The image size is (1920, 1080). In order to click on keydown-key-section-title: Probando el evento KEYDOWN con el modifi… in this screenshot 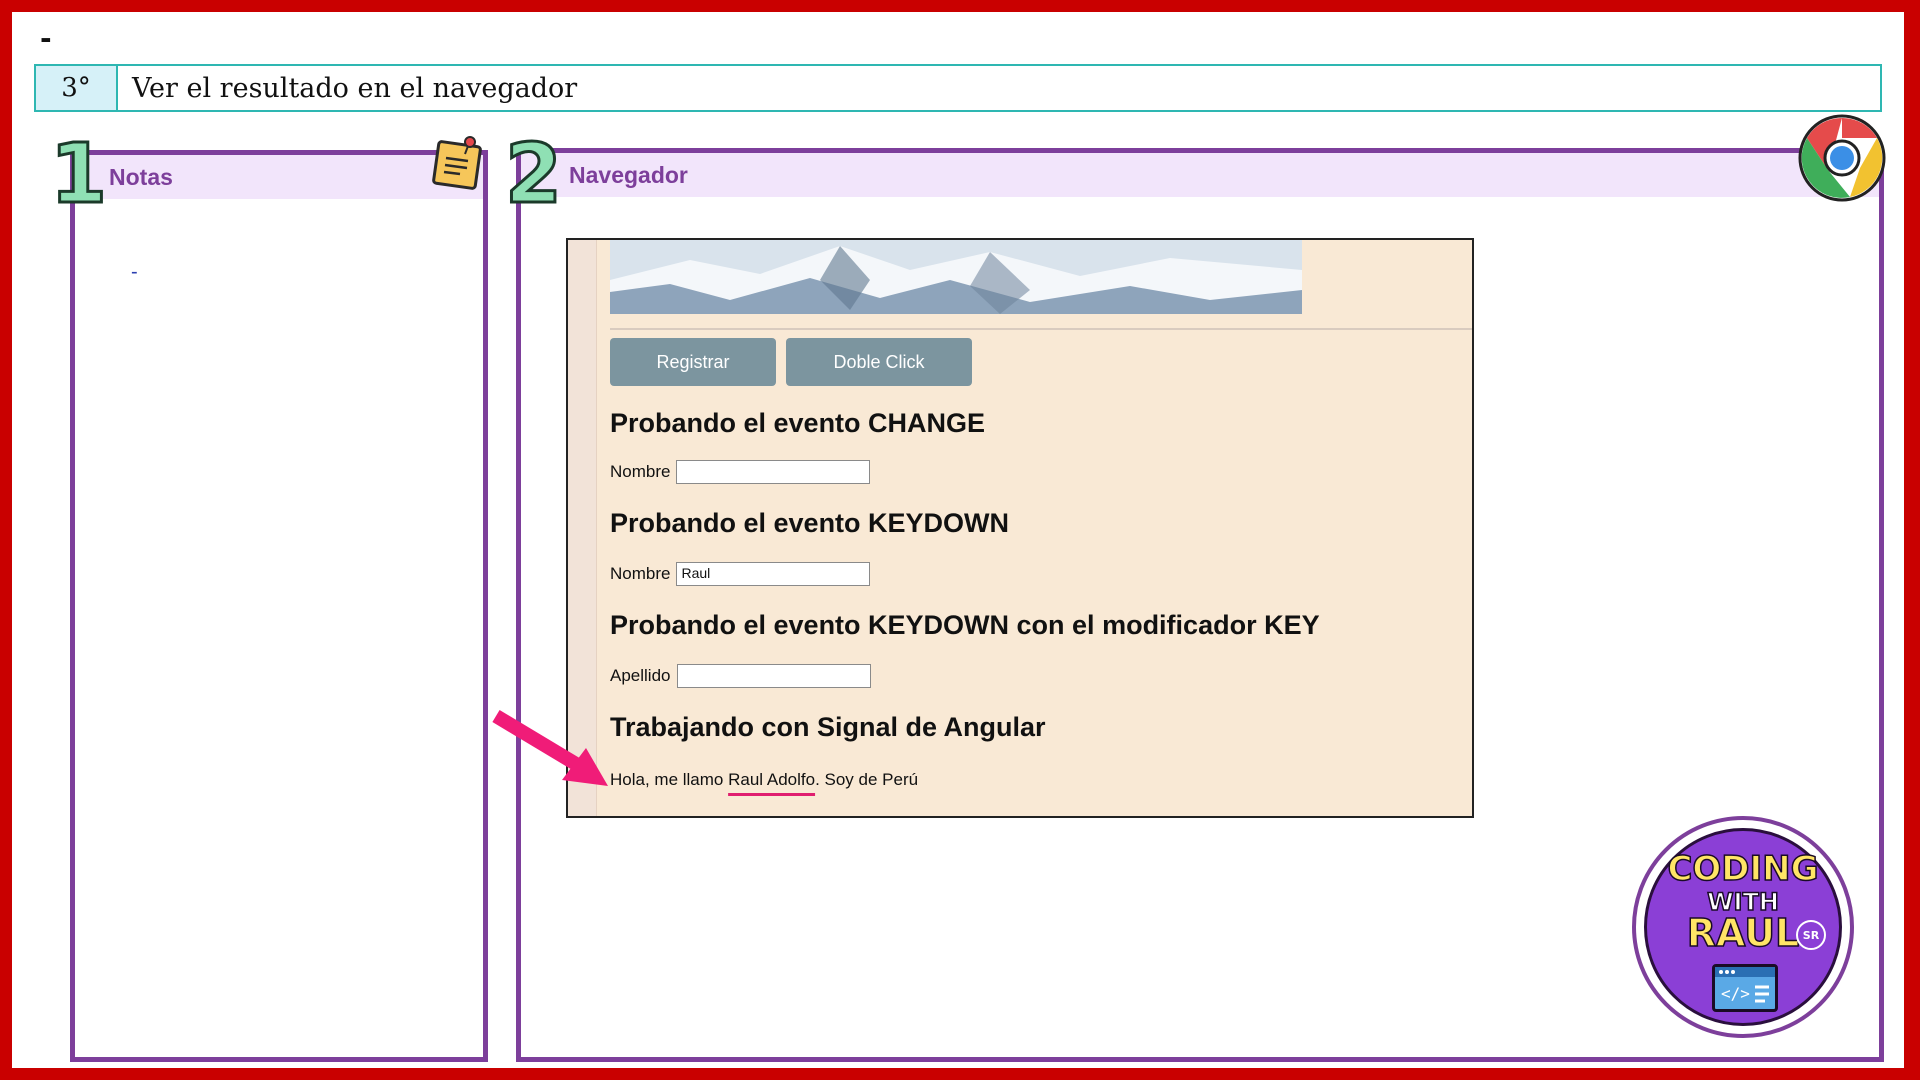, I will do `click(965, 625)`.